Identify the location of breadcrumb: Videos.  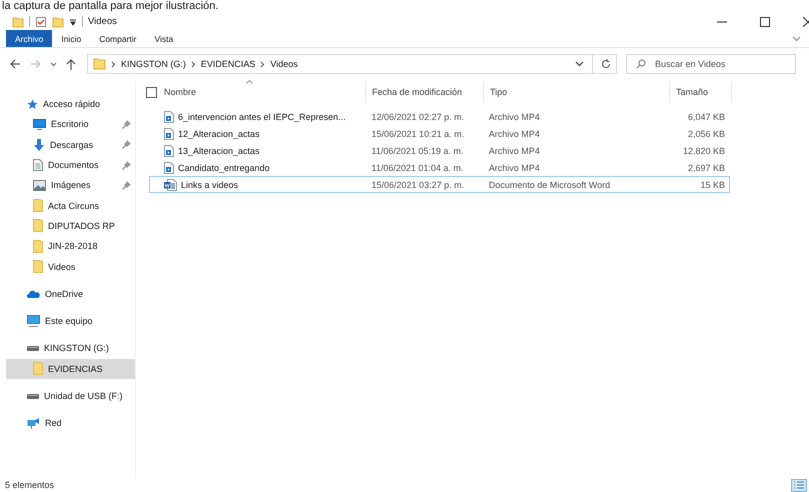
(284, 64).